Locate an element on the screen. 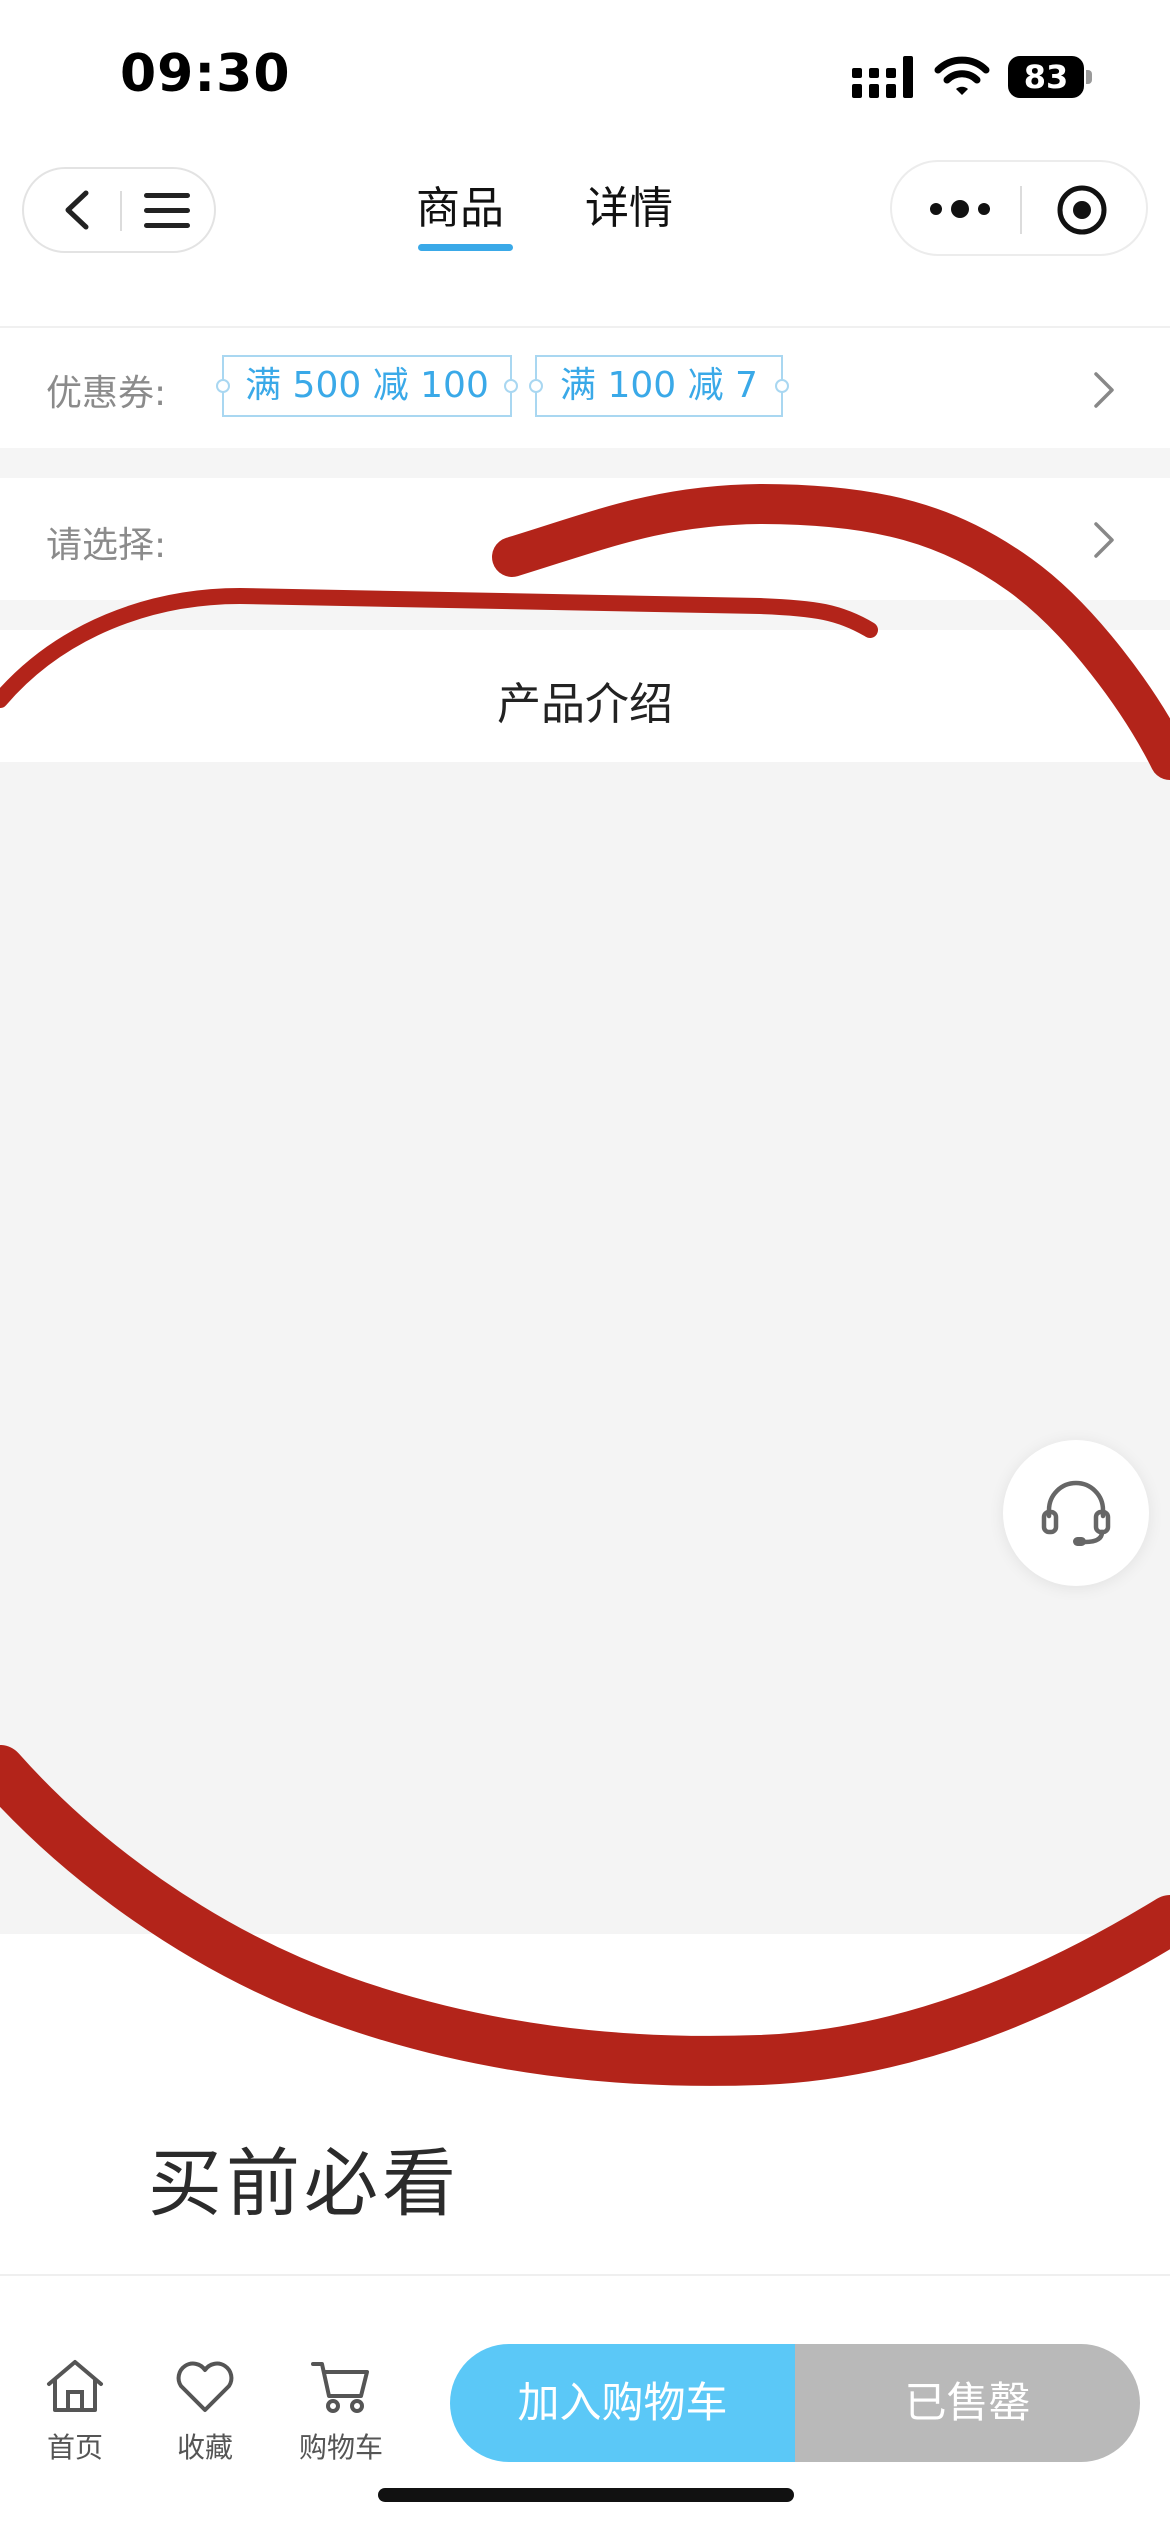  back-icon is located at coordinates (79, 210).